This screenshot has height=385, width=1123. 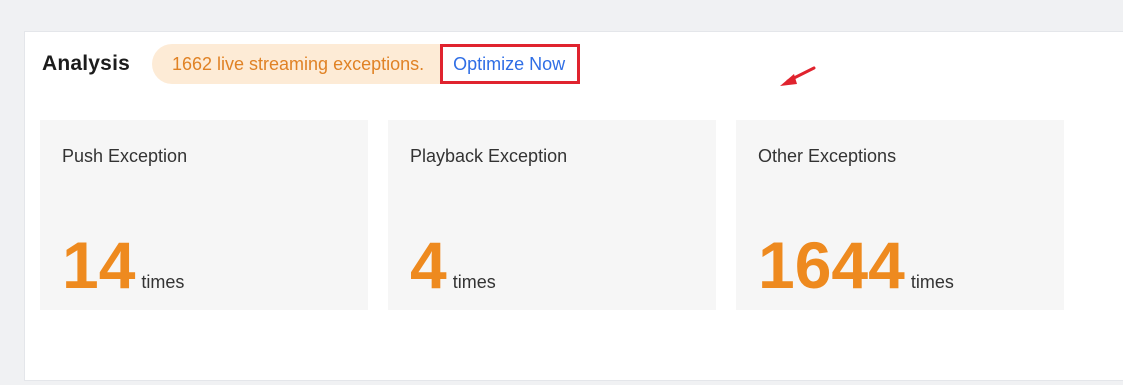 I want to click on playback-exception-count: 4, so click(x=428, y=265).